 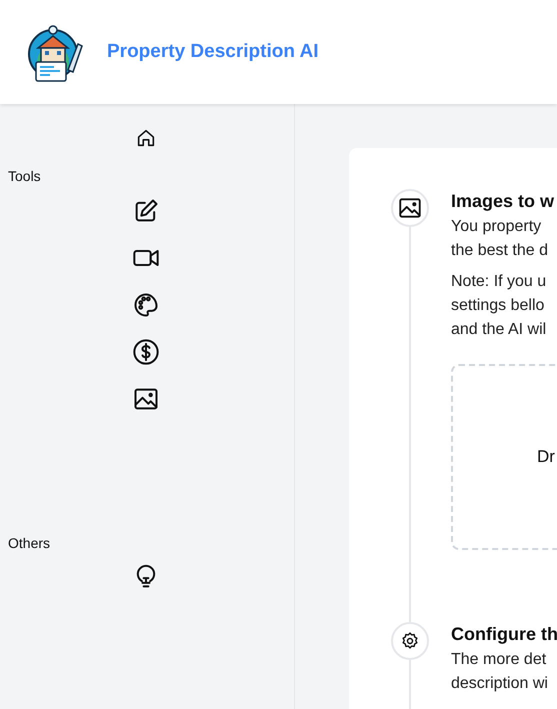 What do you see at coordinates (213, 52) in the screenshot?
I see `app-title: Property Description AI` at bounding box center [213, 52].